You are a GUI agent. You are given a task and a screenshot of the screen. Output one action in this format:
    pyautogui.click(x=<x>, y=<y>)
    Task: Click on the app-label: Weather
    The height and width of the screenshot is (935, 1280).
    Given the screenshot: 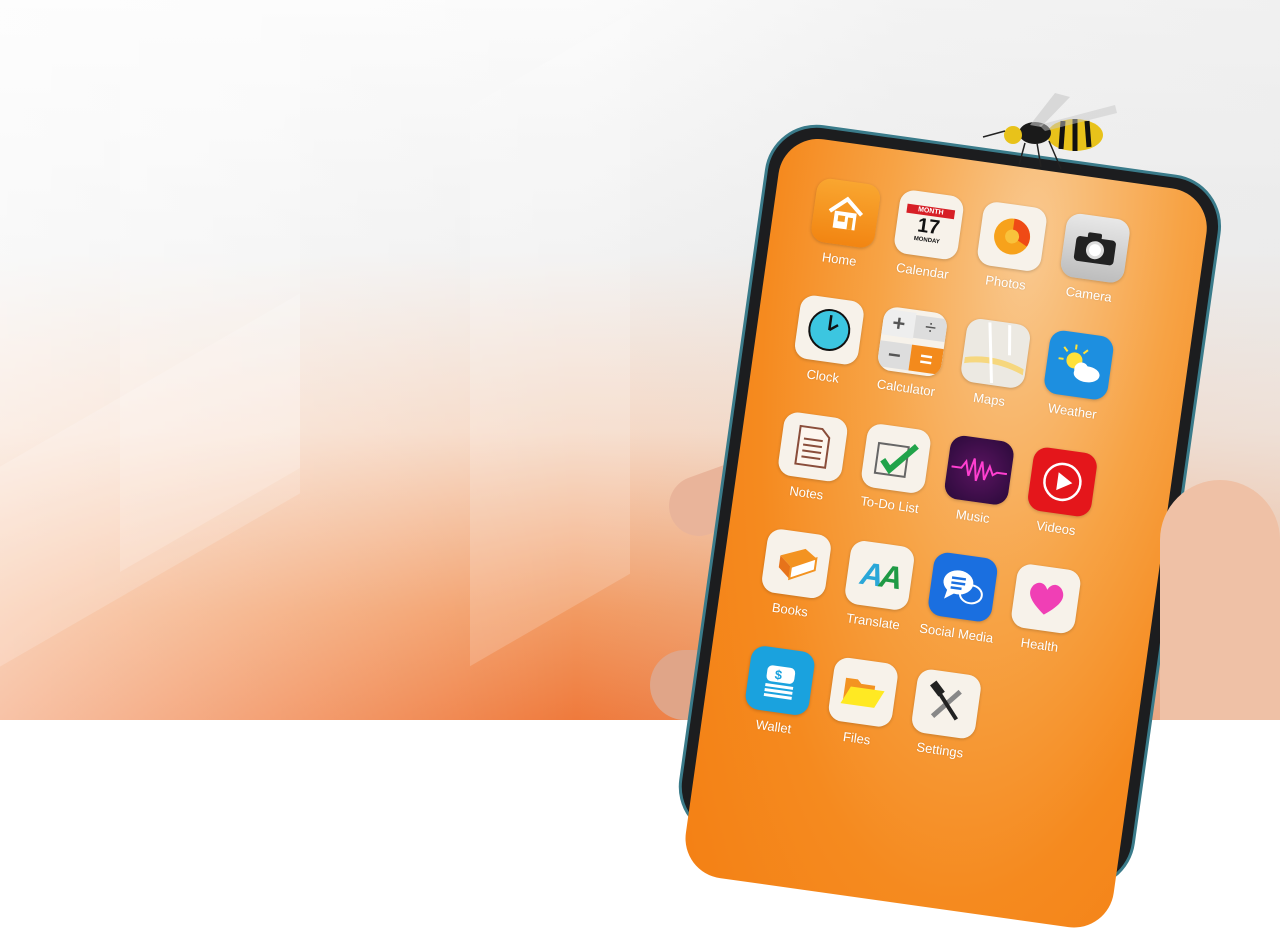 What is the action you would take?
    pyautogui.click(x=1072, y=411)
    